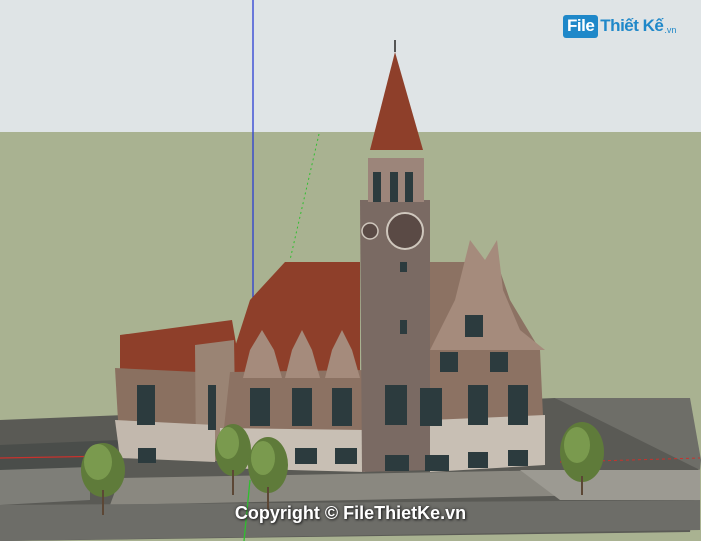 The width and height of the screenshot is (701, 541). What do you see at coordinates (632, 25) in the screenshot?
I see `logo-main-text: Thiết Kế` at bounding box center [632, 25].